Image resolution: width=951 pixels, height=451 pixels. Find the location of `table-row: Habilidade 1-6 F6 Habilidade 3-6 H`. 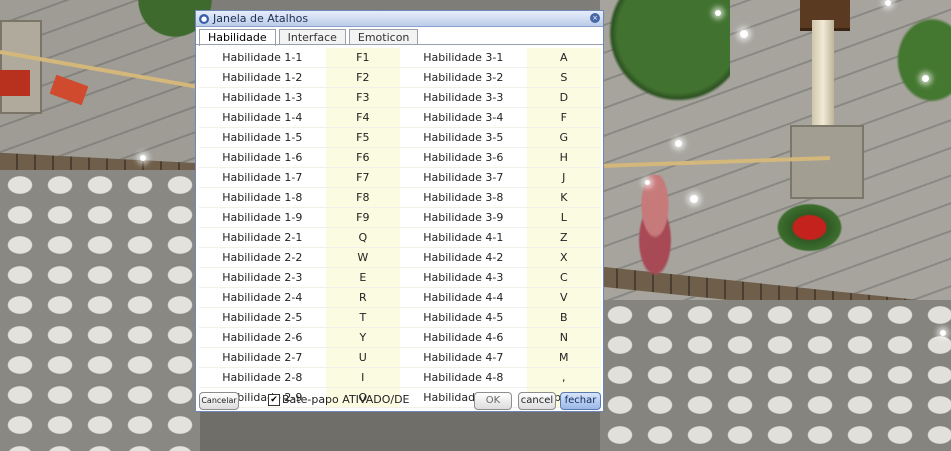

table-row: Habilidade 1-6 F6 Habilidade 3-6 H is located at coordinates (400, 157).